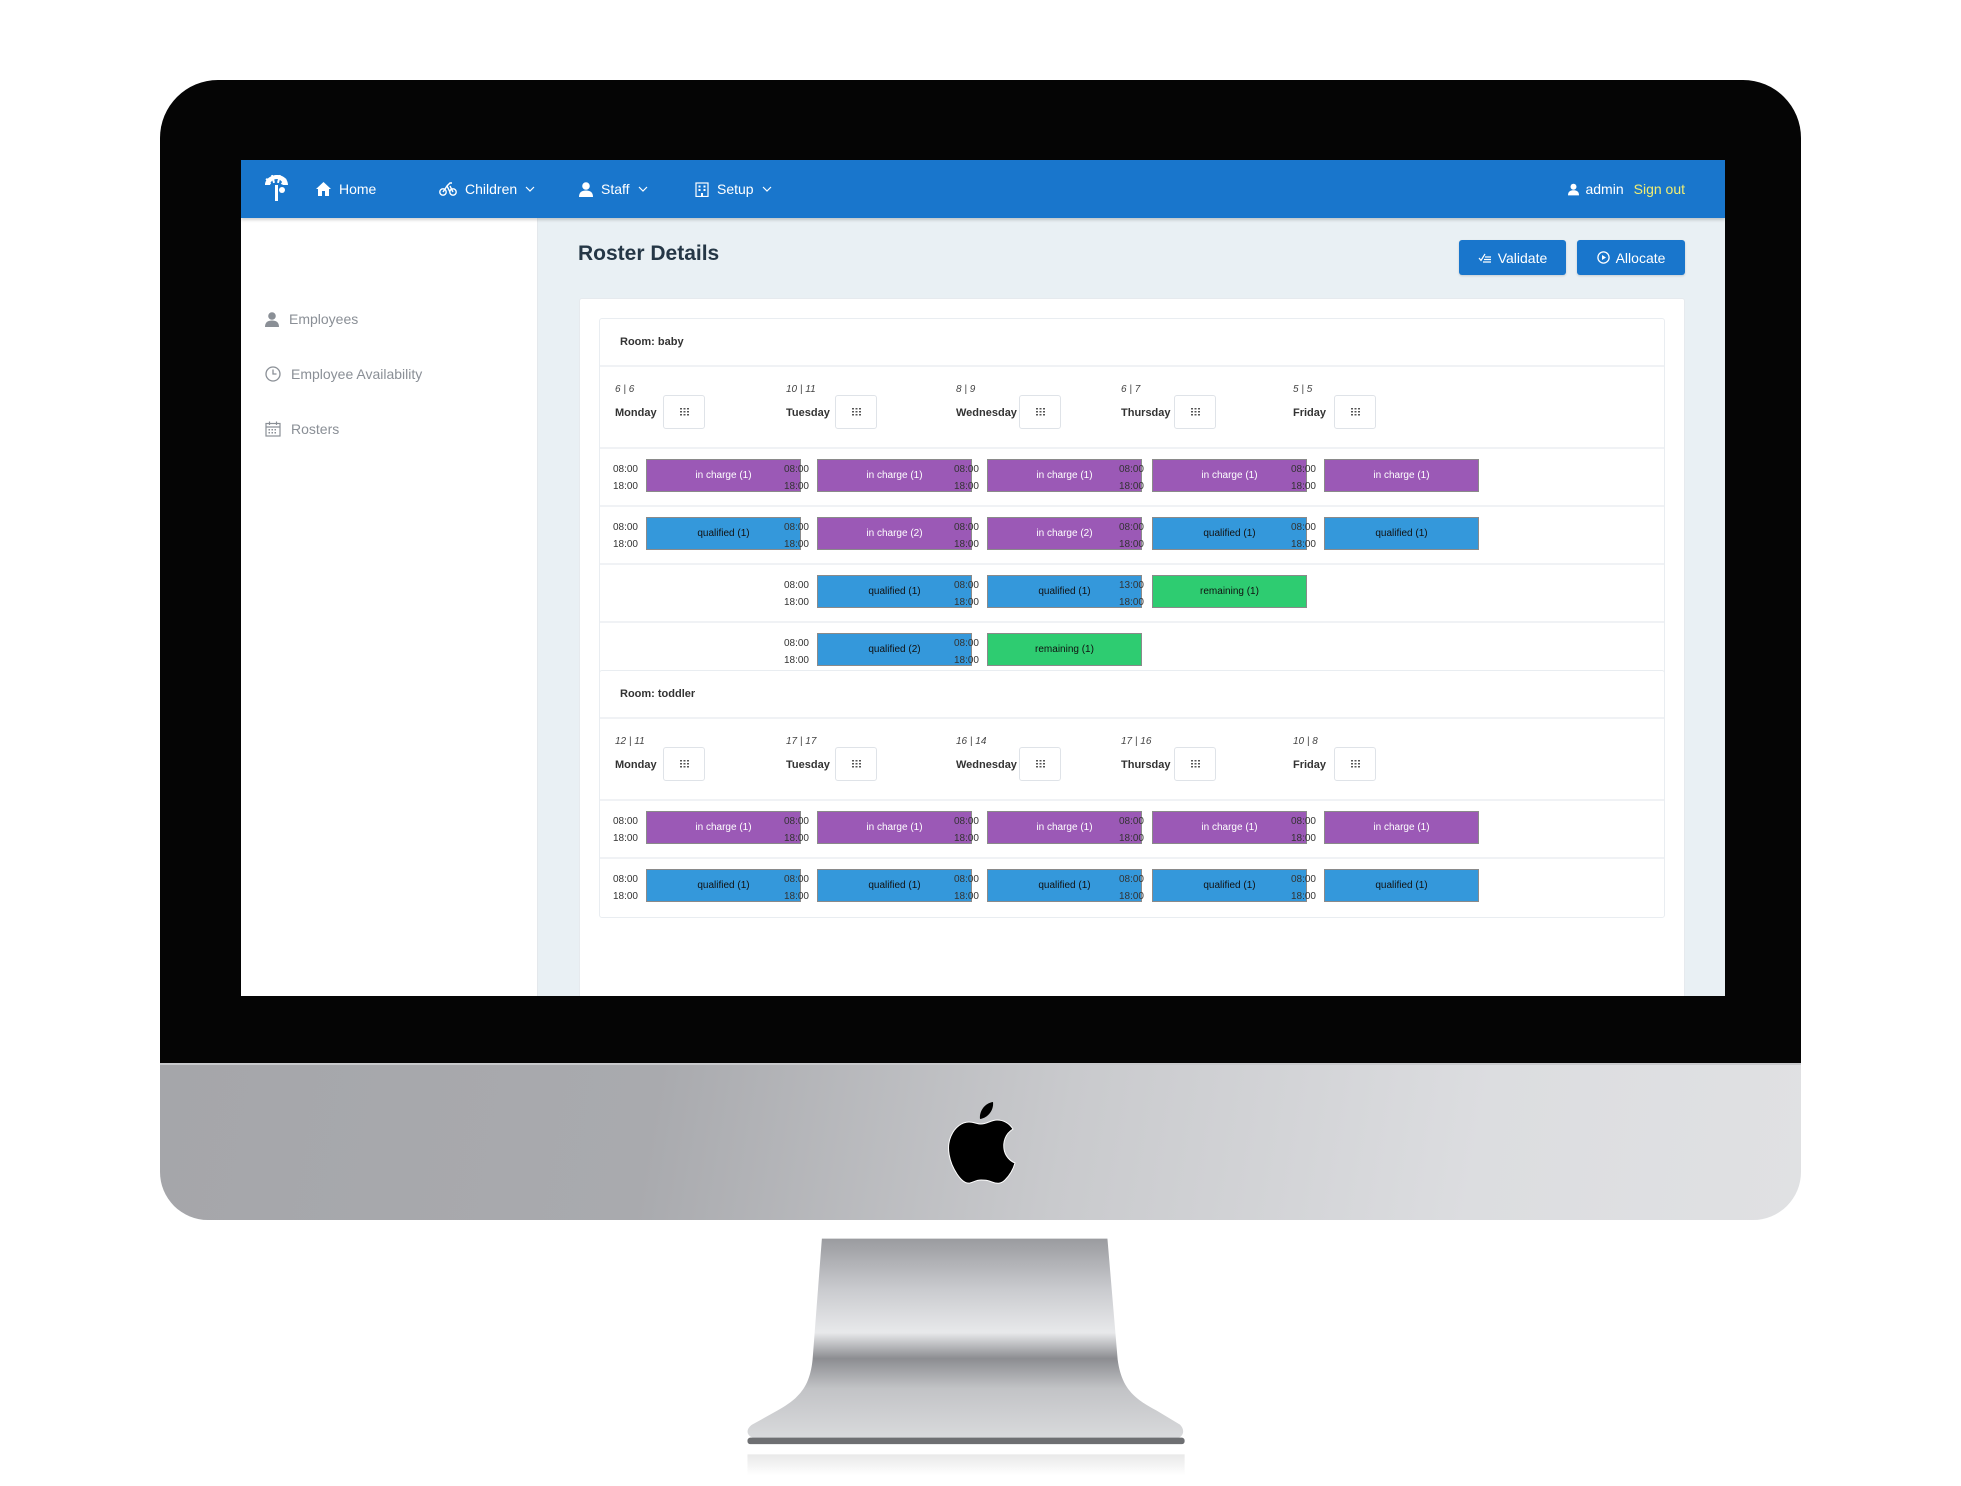 The height and width of the screenshot is (1486, 1961). I want to click on allocate-button: Allocate, so click(1631, 257).